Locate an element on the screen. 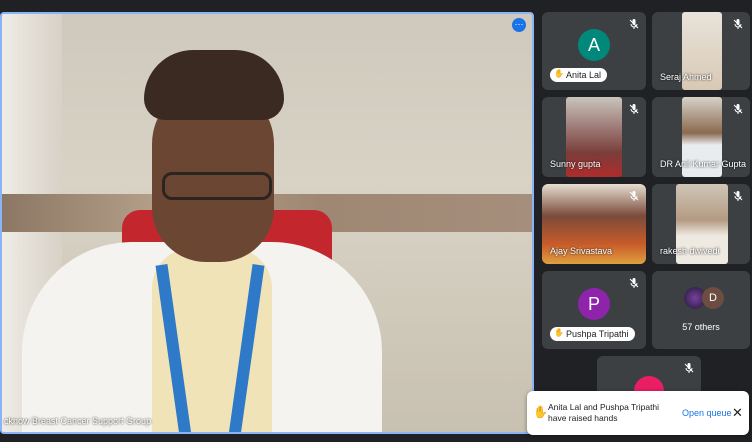  participant-tile-pushpa-tripathi: P Pushpa Tripathi is located at coordinates (594, 310).